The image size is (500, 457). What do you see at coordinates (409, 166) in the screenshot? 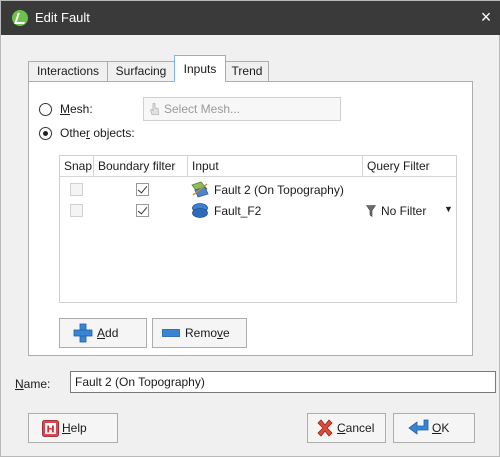
I see `column-header-query-filter: Query Filter` at bounding box center [409, 166].